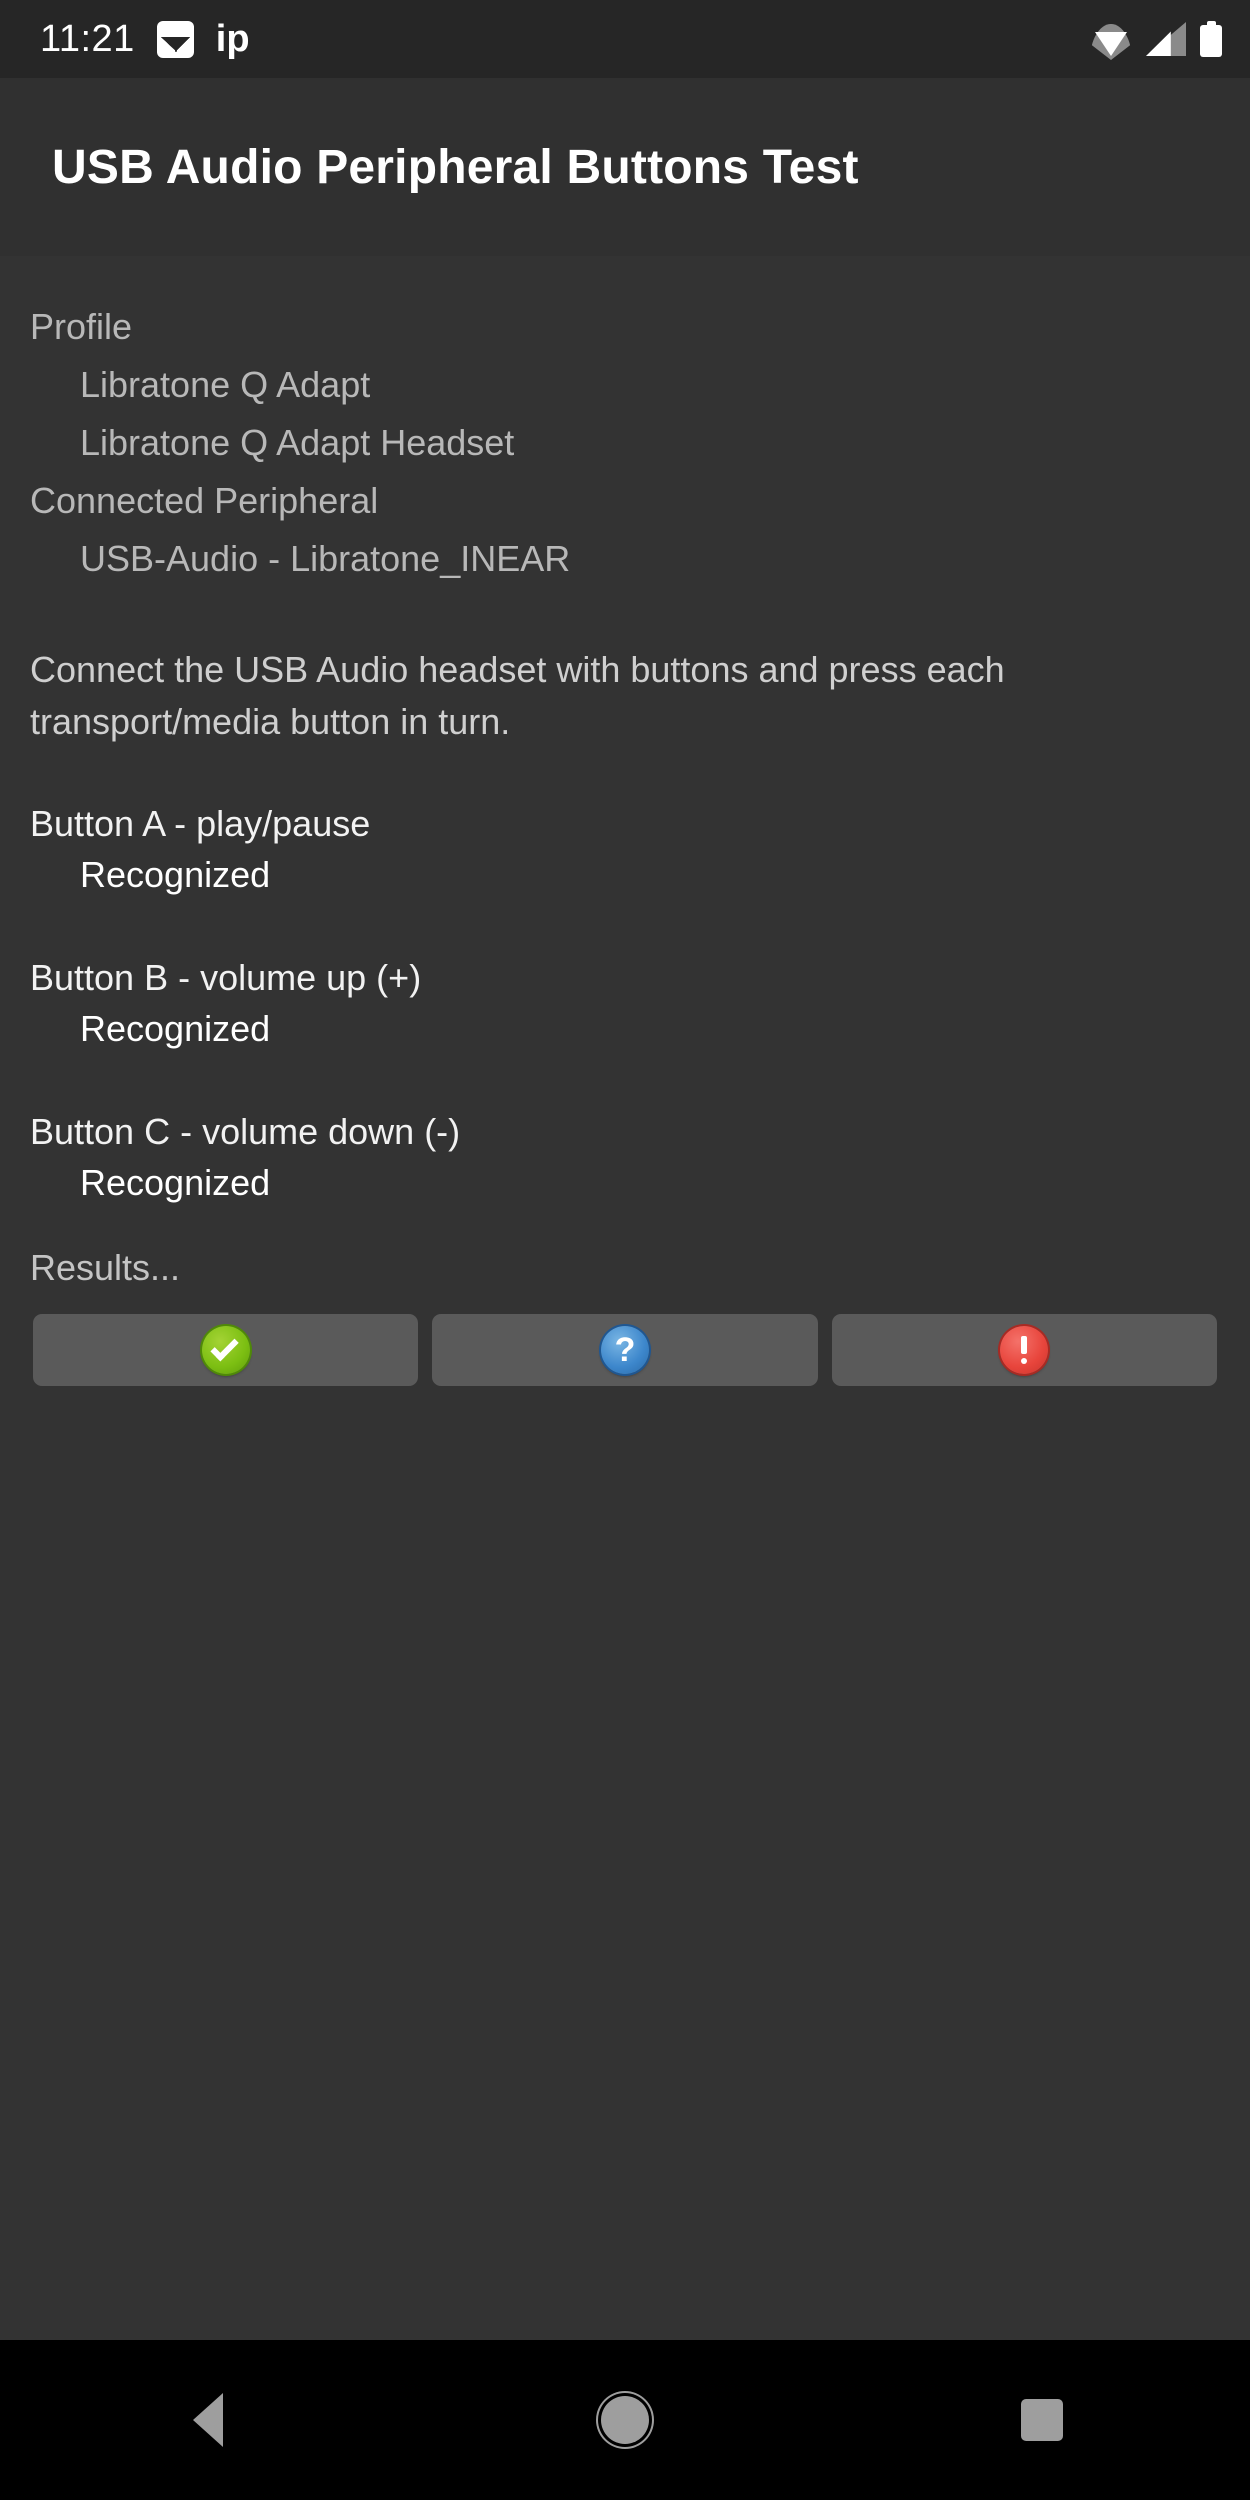  What do you see at coordinates (625, 1005) in the screenshot?
I see `button-b-block: Button B - volume up (+) Recognized` at bounding box center [625, 1005].